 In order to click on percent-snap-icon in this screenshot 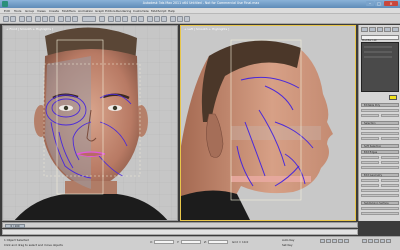, I will do `click(125, 19)`.